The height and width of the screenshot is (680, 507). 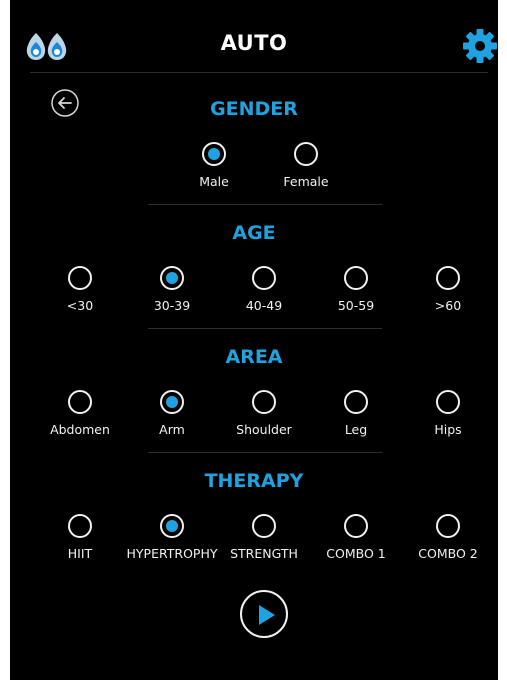 I want to click on header-divider, so click(x=259, y=72).